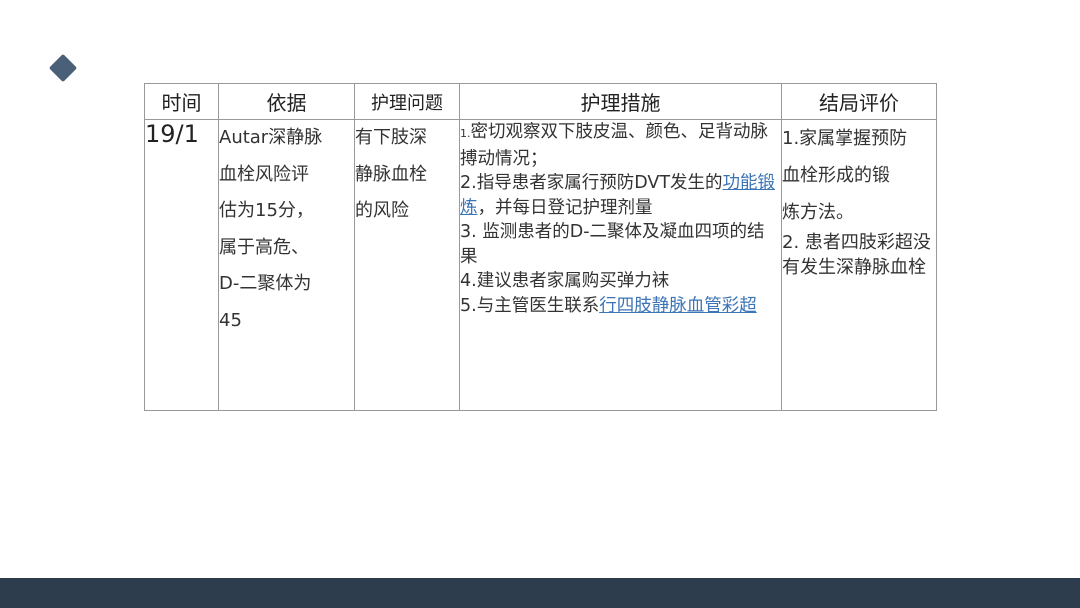  I want to click on evaluation-line: 1.家属掌握预防, so click(845, 138).